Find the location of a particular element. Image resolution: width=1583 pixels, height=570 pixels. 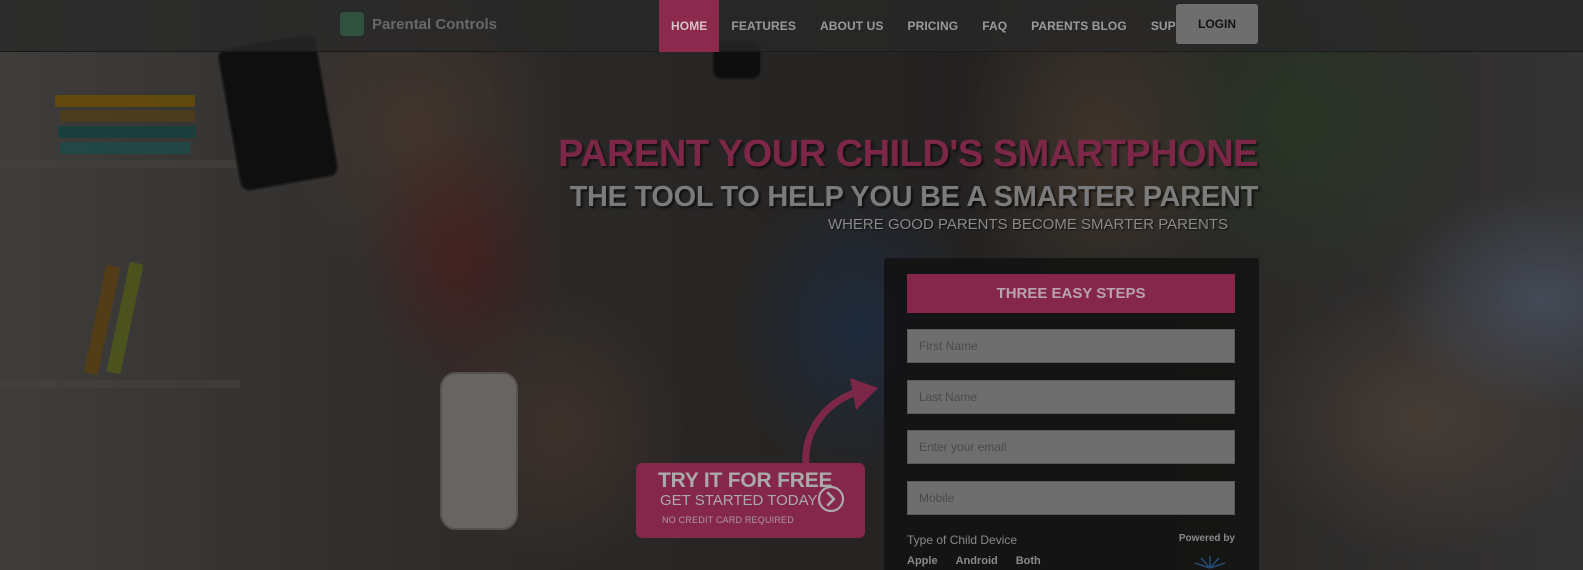

login-button: LOGIN is located at coordinates (1217, 24).